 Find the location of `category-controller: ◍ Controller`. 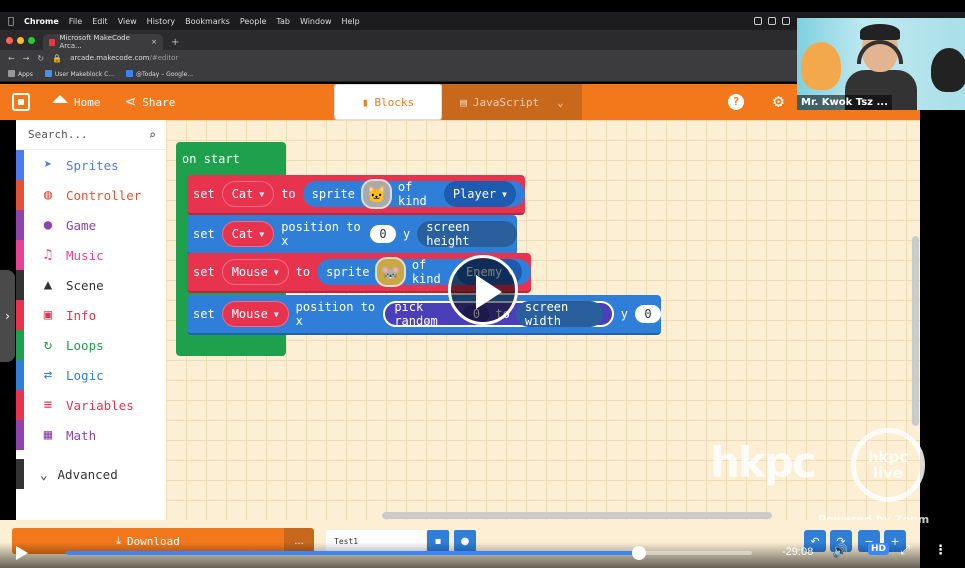

category-controller: ◍ Controller is located at coordinates (91, 195).